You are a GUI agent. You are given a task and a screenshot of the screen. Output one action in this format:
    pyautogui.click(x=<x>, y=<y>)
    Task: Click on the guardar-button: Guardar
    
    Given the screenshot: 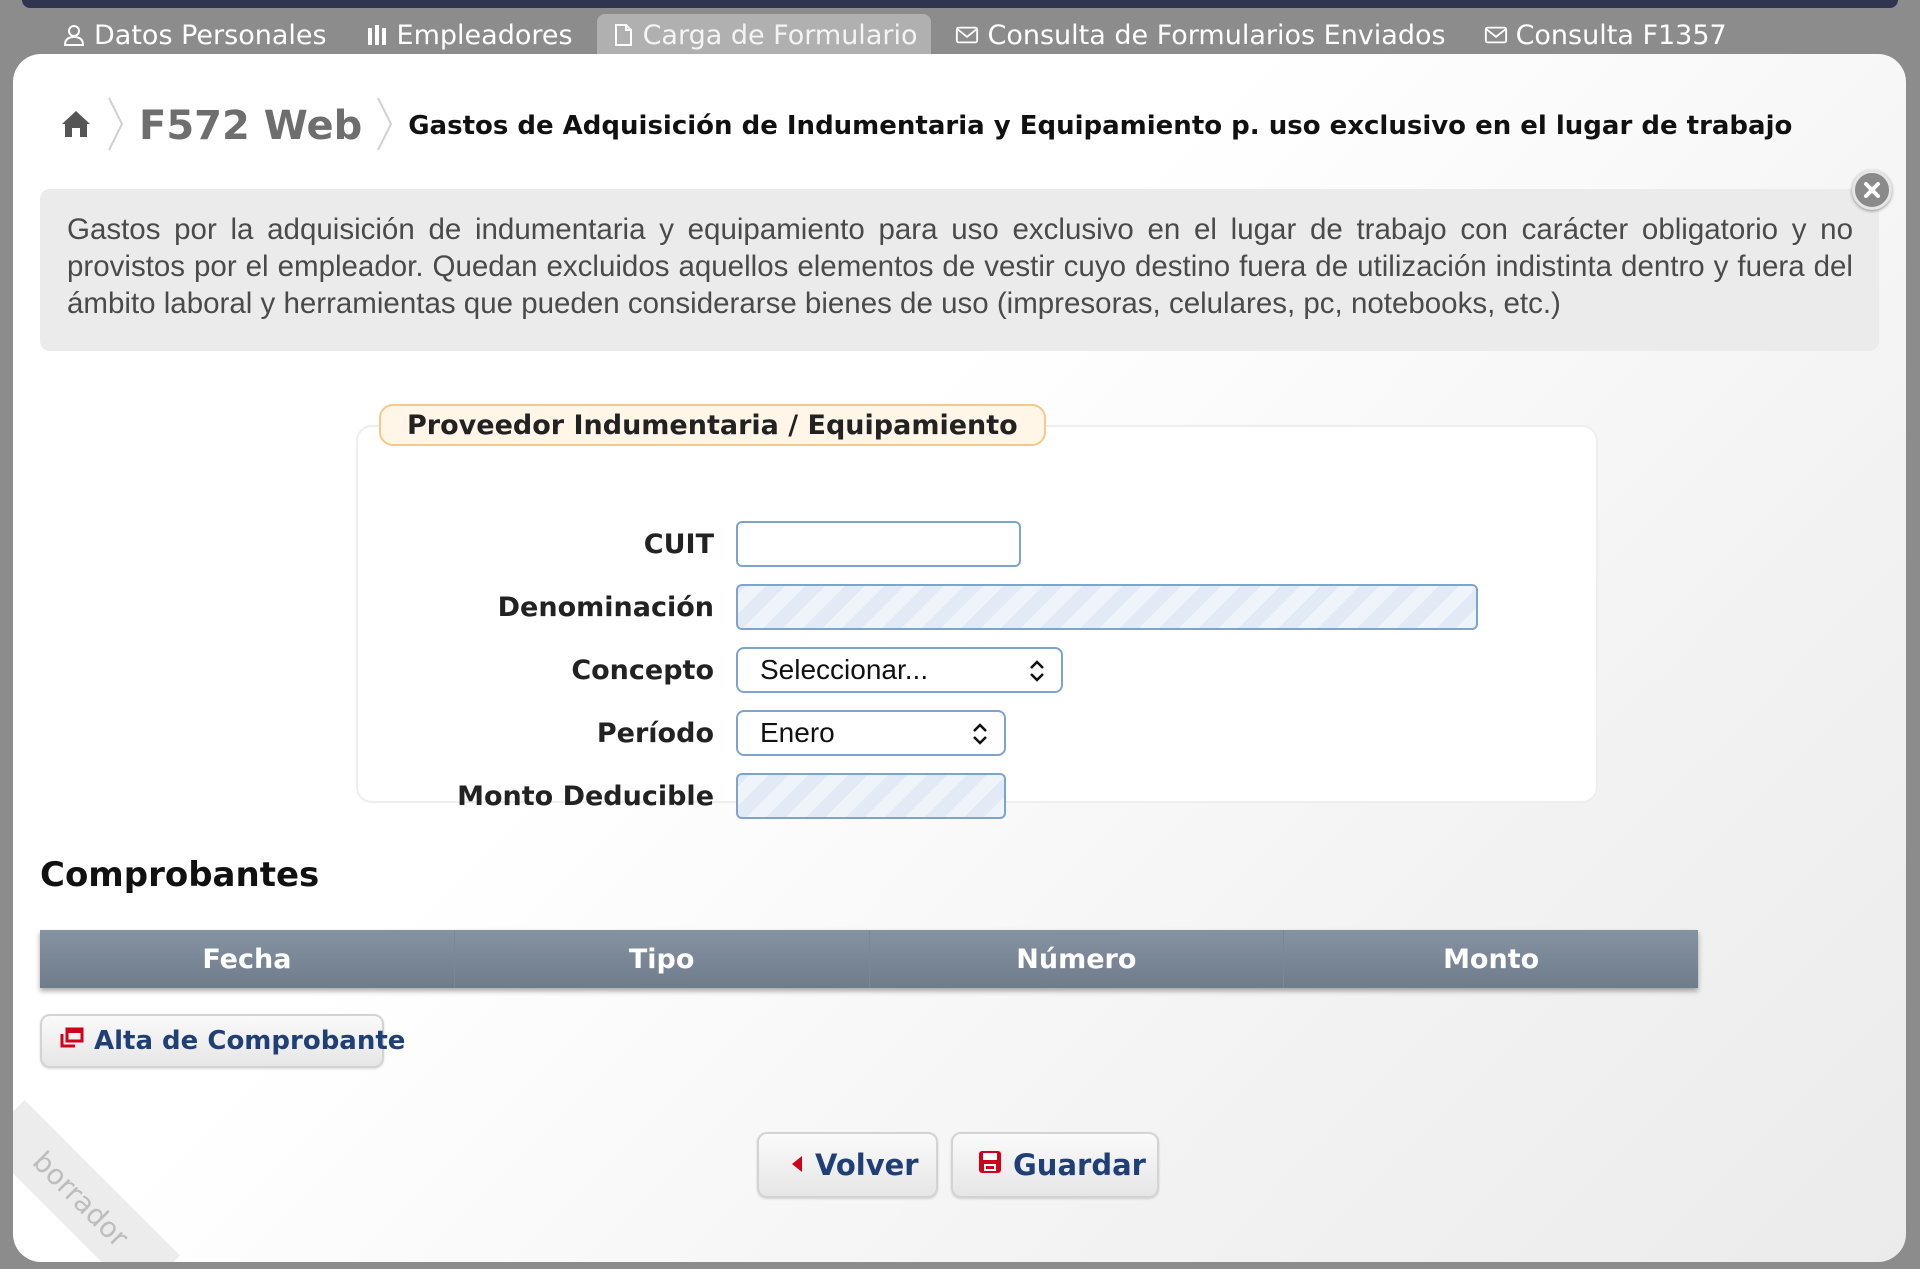 What is the action you would take?
    pyautogui.click(x=1055, y=1165)
    